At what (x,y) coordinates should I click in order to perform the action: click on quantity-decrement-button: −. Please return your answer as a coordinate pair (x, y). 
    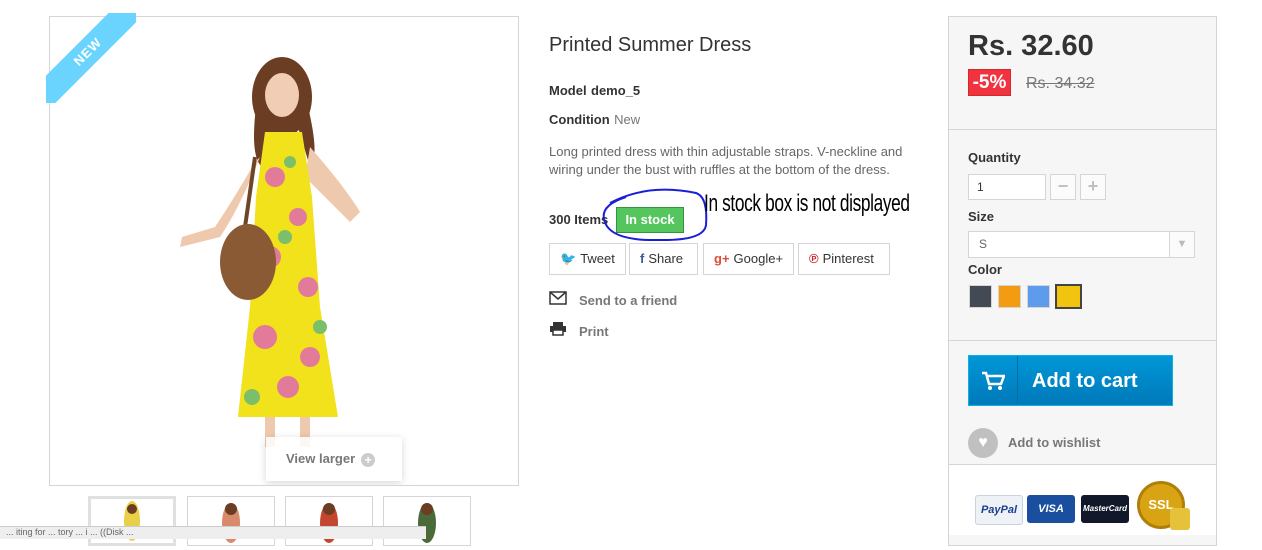
    Looking at the image, I should click on (1063, 187).